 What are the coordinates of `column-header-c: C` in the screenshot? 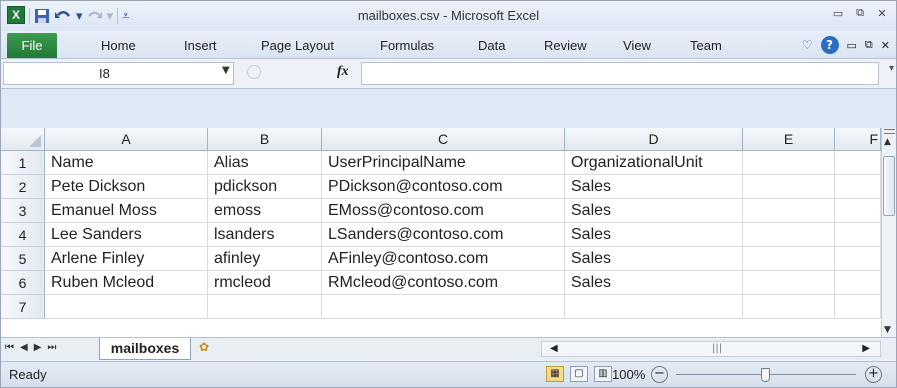 It's located at (443, 139).